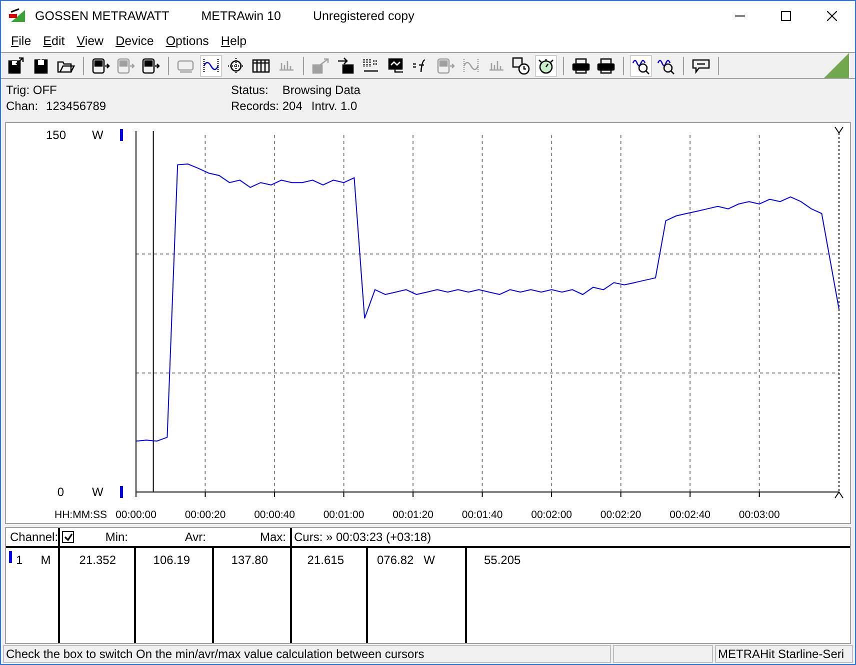 This screenshot has width=856, height=665. I want to click on x-tick-label: 00:00:40, so click(274, 515).